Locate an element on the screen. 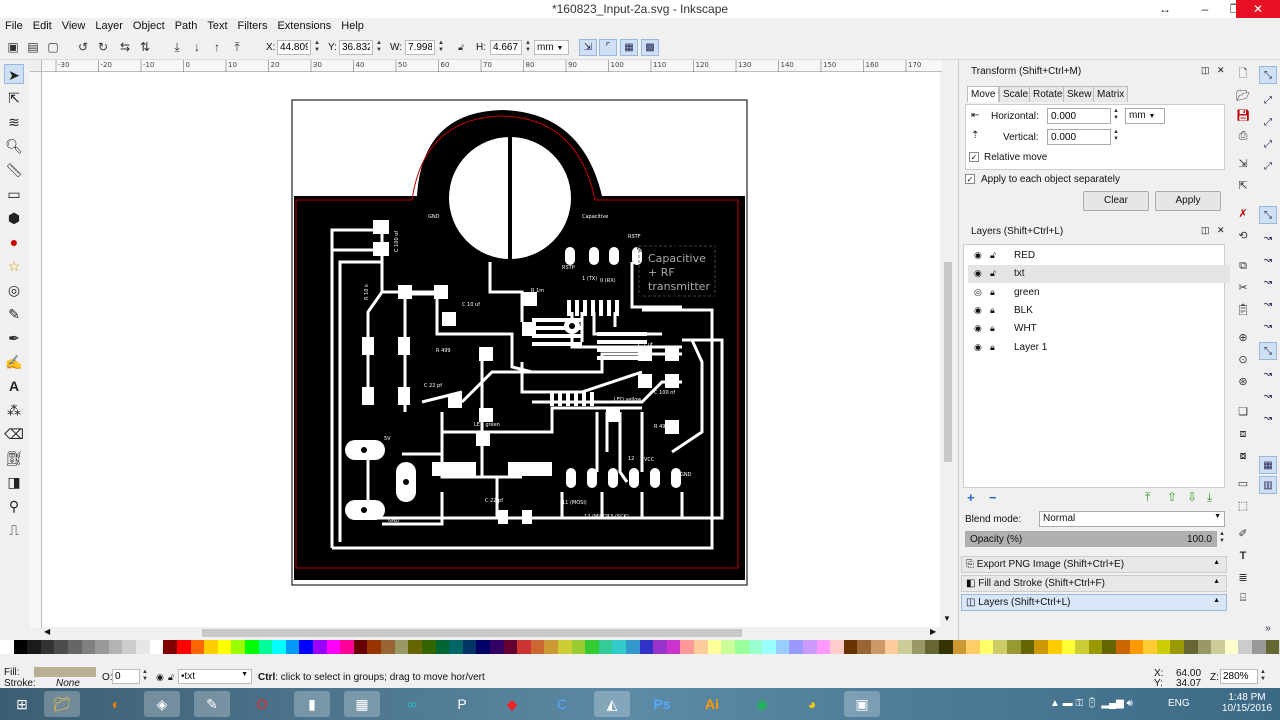 This screenshot has height=720, width=1280. zoom-page-icon: ⊛ is located at coordinates (1243, 382).